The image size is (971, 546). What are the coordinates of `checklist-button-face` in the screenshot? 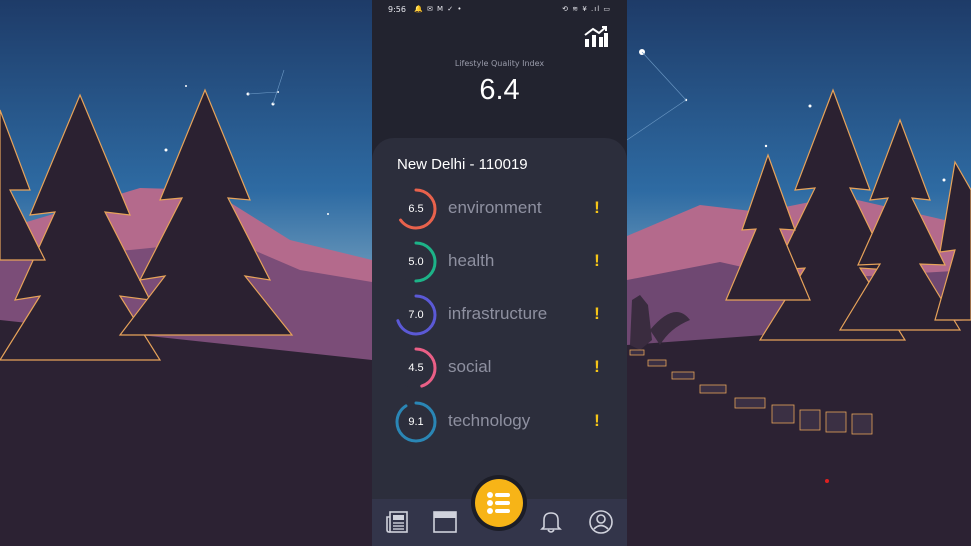 It's located at (499, 503).